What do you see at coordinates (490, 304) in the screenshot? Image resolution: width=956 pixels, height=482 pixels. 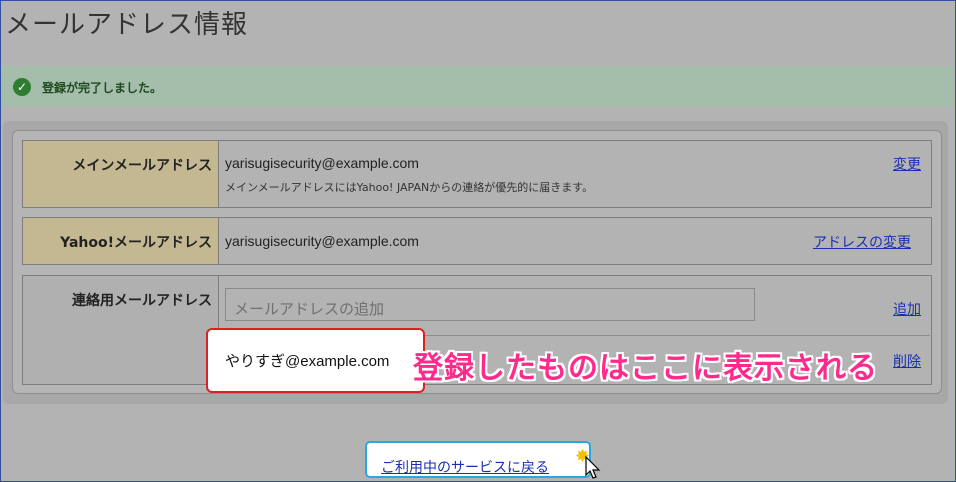 I see `add-email-input: メールアドレスの追加` at bounding box center [490, 304].